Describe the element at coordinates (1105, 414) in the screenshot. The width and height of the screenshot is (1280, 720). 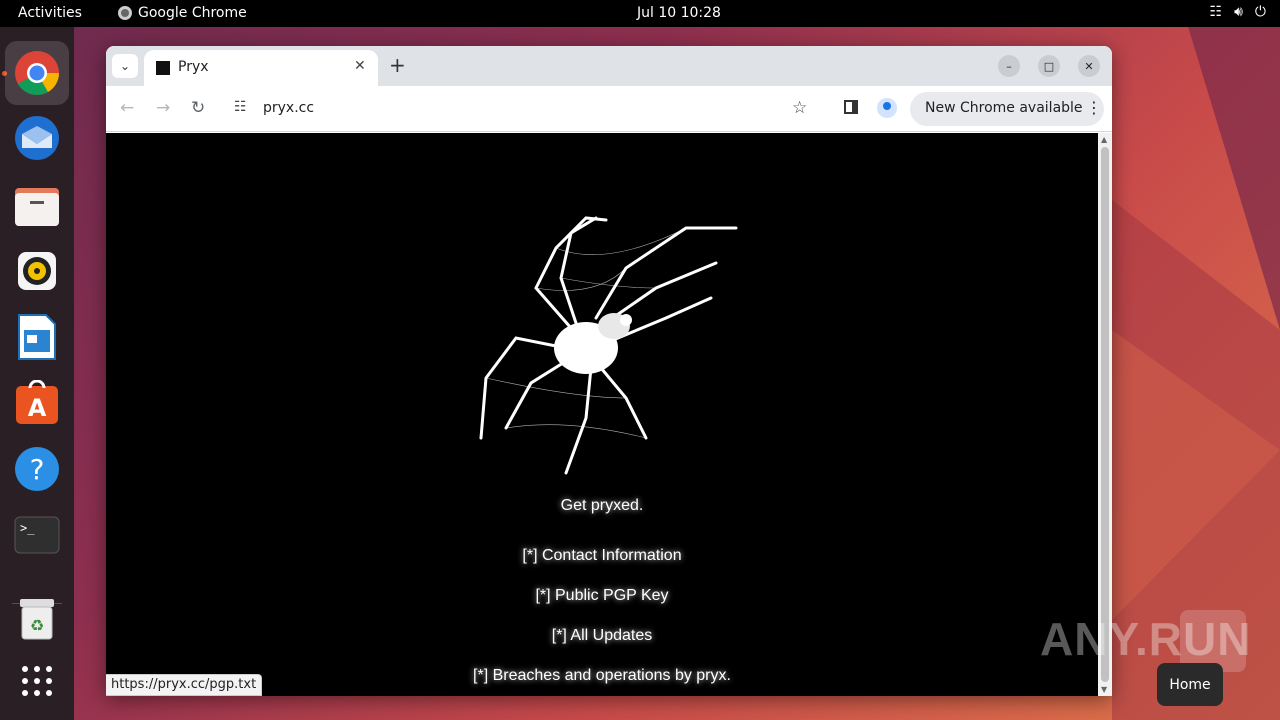
I see `scrollbar-thumb` at that location.